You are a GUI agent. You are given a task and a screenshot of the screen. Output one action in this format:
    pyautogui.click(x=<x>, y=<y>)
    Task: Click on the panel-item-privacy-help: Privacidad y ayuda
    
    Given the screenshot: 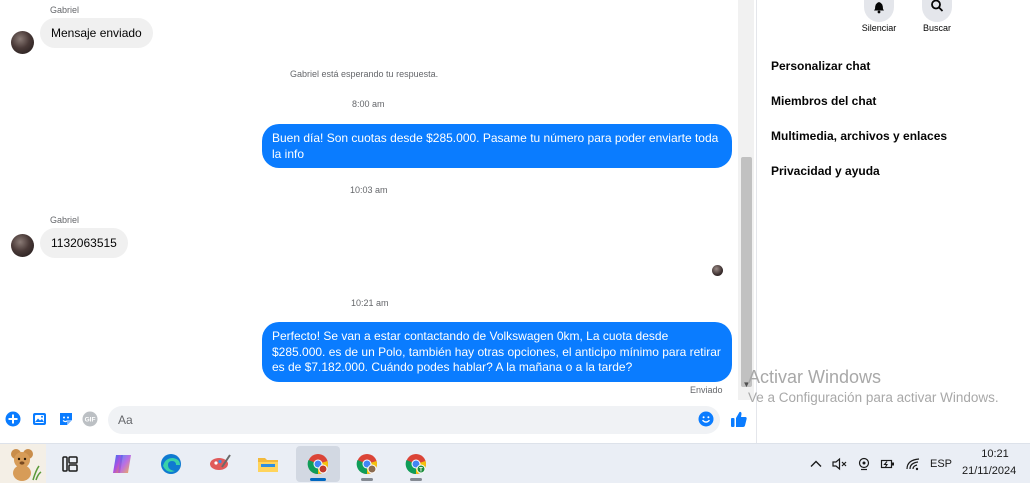 What is the action you would take?
    pyautogui.click(x=825, y=171)
    